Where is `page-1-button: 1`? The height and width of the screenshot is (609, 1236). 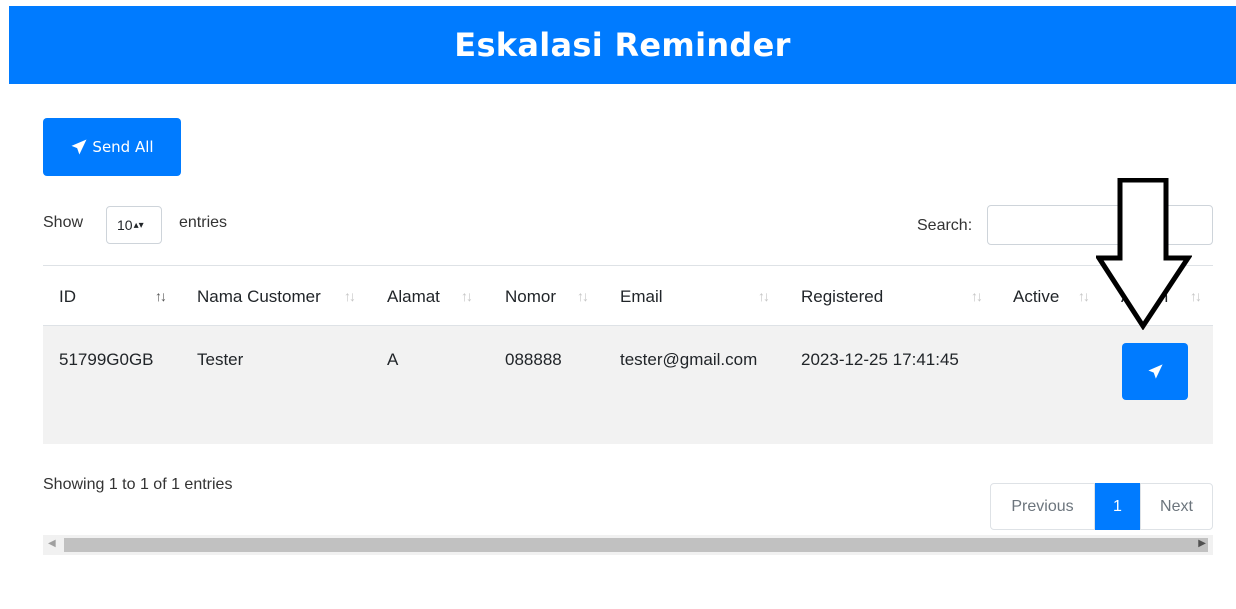
page-1-button: 1 is located at coordinates (1117, 506).